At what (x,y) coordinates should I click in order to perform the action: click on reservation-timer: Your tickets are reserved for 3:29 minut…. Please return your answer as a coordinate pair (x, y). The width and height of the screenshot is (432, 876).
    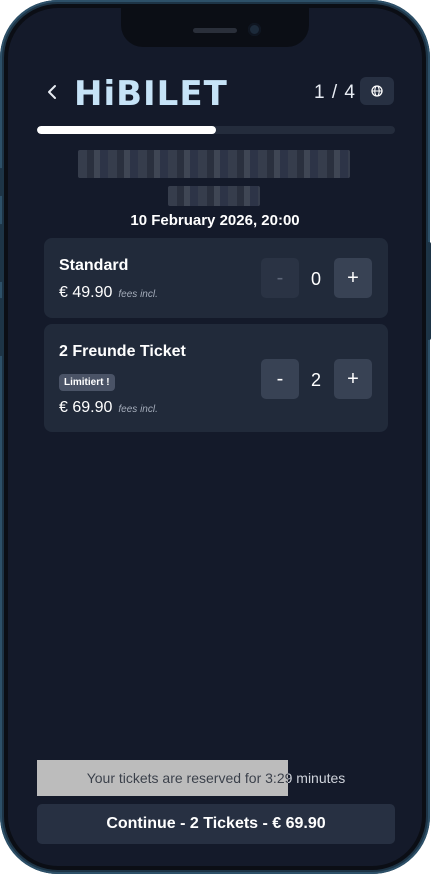
    Looking at the image, I should click on (216, 778).